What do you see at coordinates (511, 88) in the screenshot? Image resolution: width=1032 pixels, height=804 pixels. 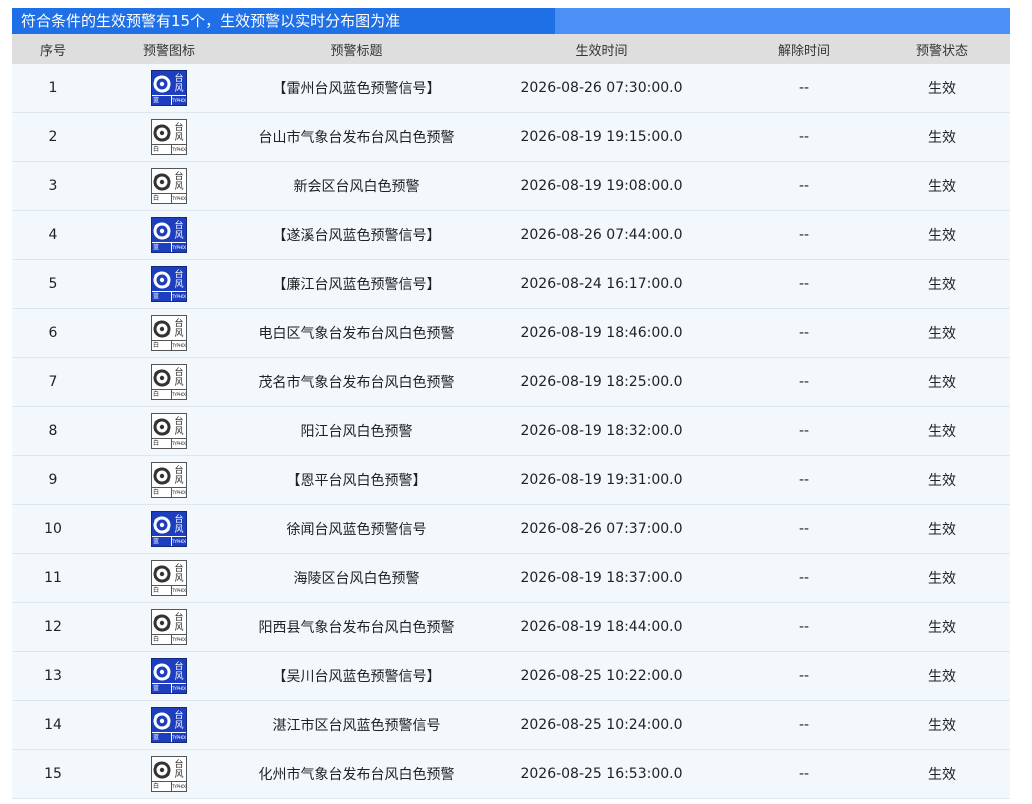 I see `table-row: 1 台风 蓝 TYPHOON 【雷州台风蓝色预警信号】` at bounding box center [511, 88].